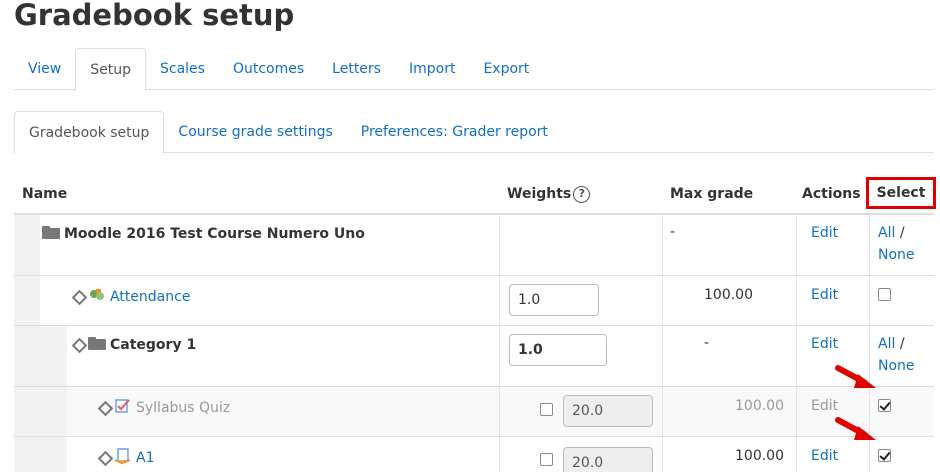 The height and width of the screenshot is (472, 940). I want to click on assignment-icon, so click(122, 456).